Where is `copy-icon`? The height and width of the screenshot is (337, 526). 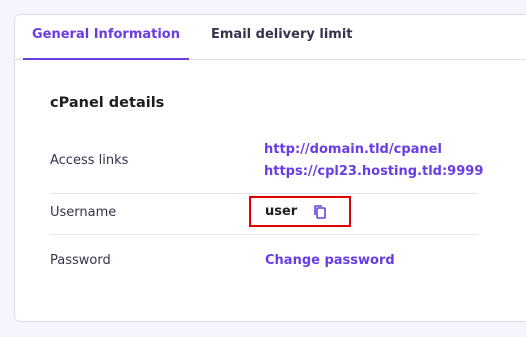 copy-icon is located at coordinates (320, 212).